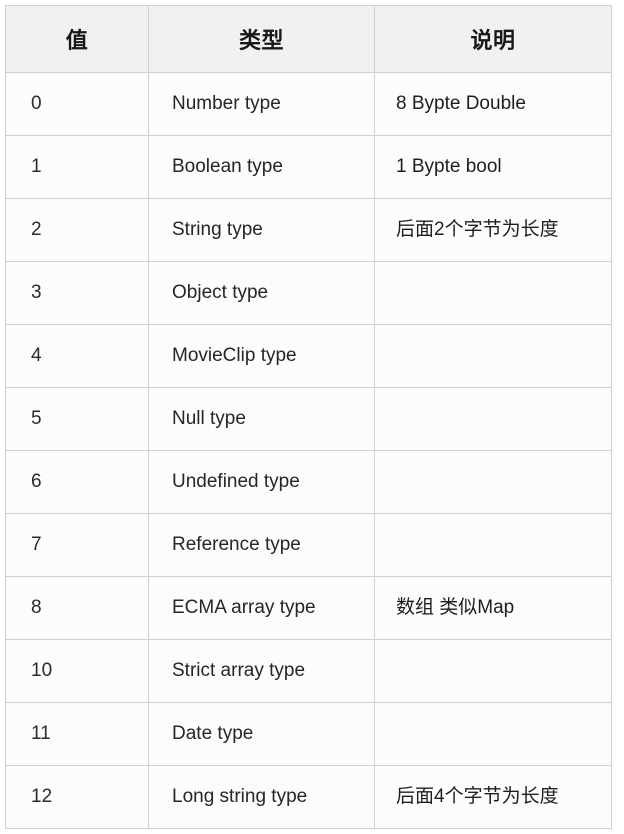 The height and width of the screenshot is (834, 624). Describe the element at coordinates (77, 671) in the screenshot. I see `cell-value: 10` at that location.